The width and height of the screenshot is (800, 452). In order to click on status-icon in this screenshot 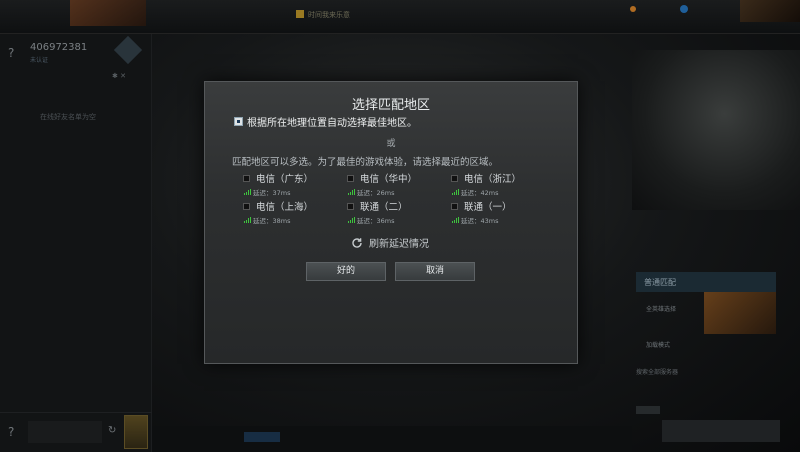, I will do `click(684, 9)`.